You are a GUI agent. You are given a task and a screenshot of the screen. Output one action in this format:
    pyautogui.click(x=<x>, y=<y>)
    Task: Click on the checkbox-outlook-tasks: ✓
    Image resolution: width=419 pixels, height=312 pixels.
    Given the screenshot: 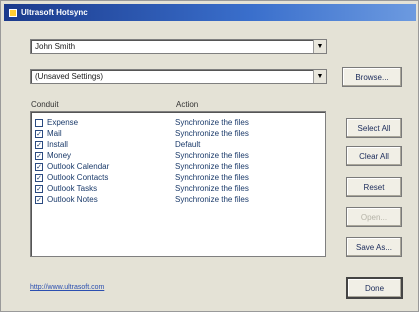 What is the action you would take?
    pyautogui.click(x=39, y=189)
    